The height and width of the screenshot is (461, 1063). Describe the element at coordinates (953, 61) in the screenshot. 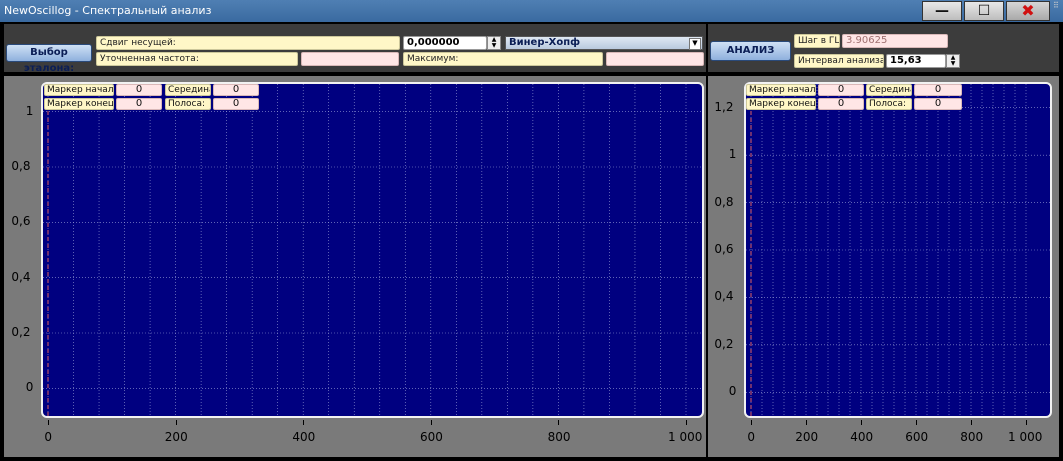

I see `interval-spin-icon: ▲ ▼` at that location.